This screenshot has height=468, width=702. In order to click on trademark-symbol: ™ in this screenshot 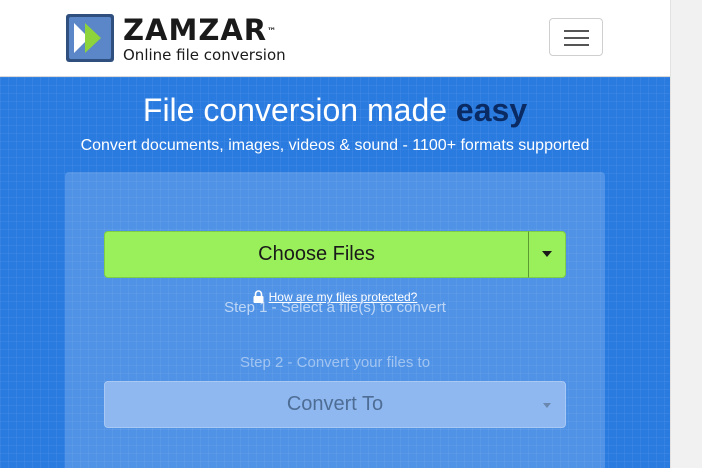, I will do `click(272, 32)`.